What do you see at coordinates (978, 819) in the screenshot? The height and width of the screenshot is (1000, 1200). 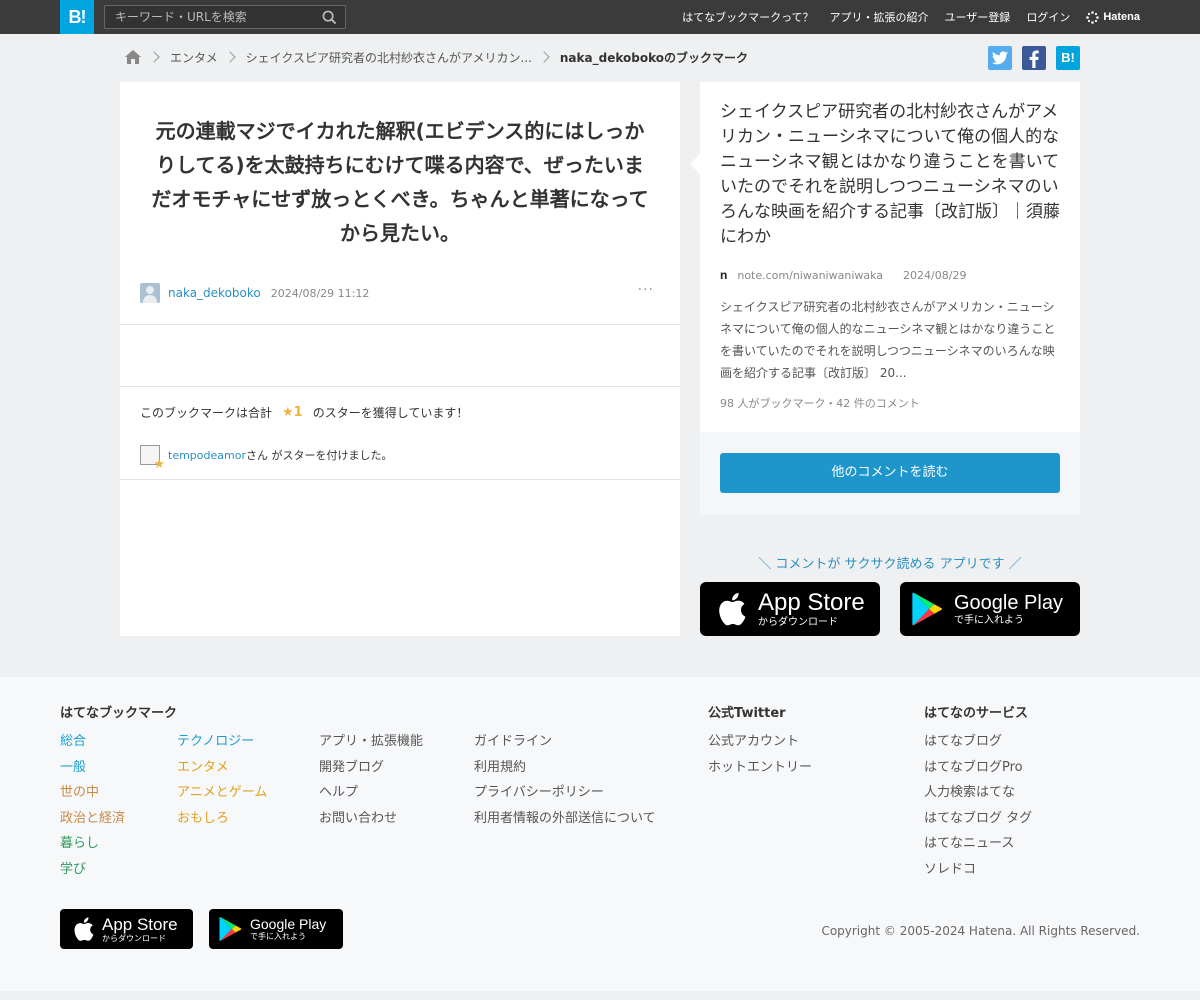 I see `footer-service-link-3: はてなブログ タグ` at bounding box center [978, 819].